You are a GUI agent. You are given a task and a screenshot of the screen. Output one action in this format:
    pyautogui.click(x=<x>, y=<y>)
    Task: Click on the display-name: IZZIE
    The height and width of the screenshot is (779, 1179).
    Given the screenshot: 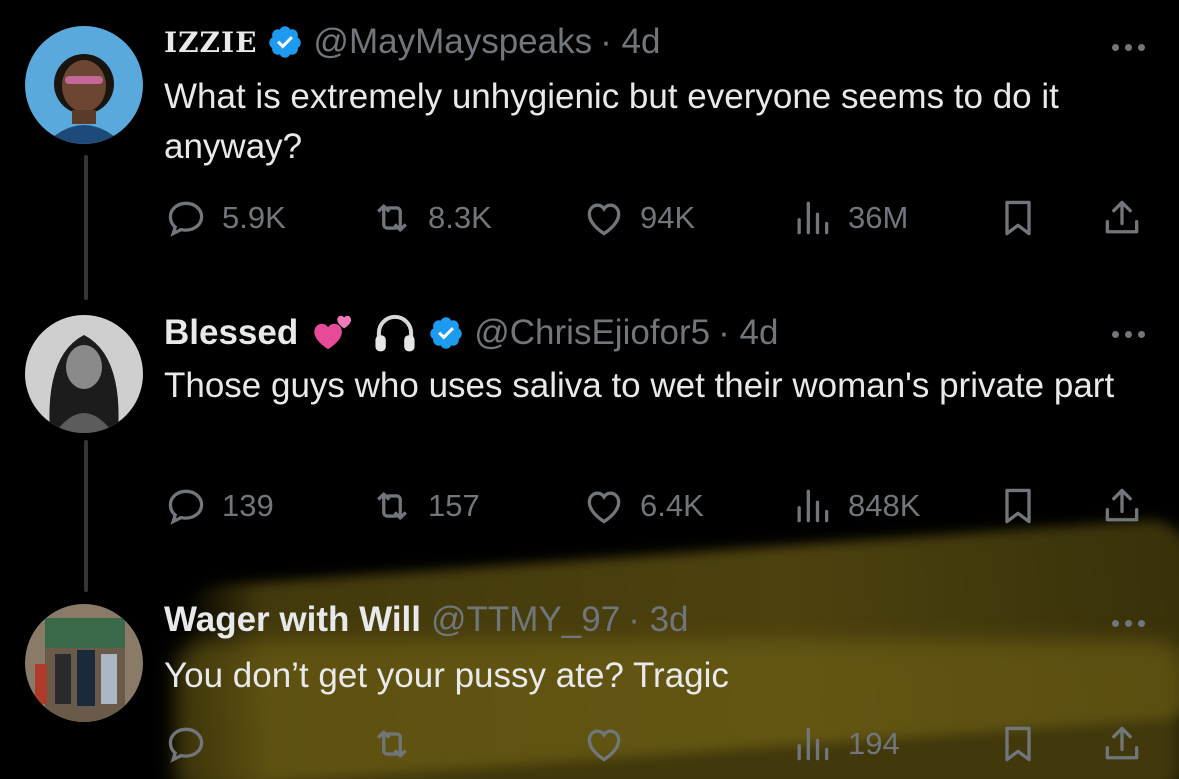 What is the action you would take?
    pyautogui.click(x=210, y=42)
    